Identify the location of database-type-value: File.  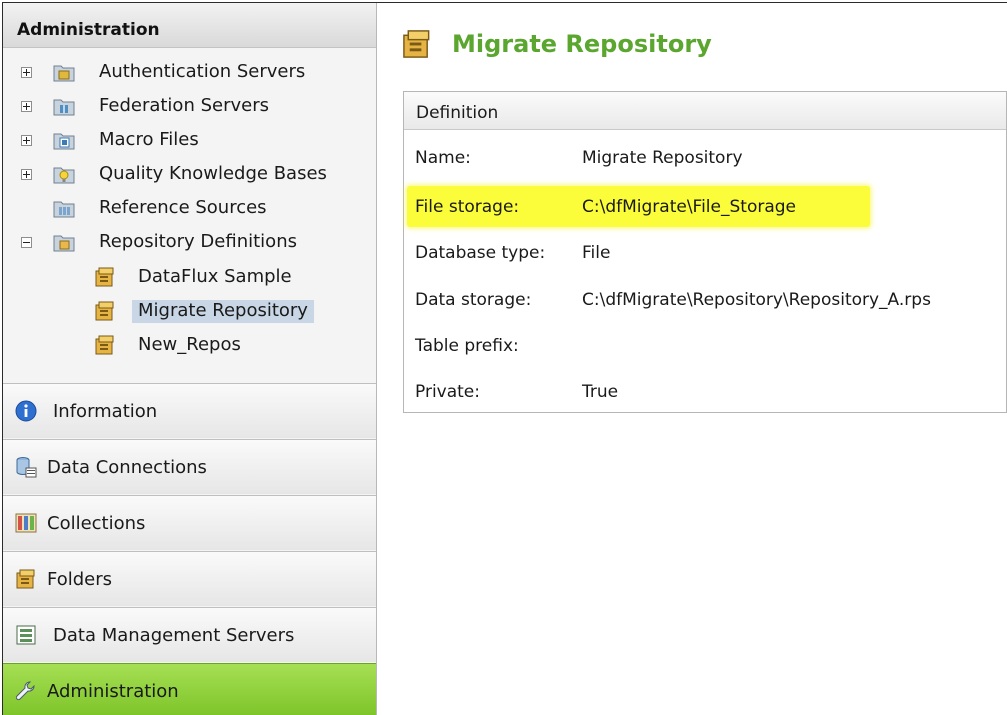
(596, 253).